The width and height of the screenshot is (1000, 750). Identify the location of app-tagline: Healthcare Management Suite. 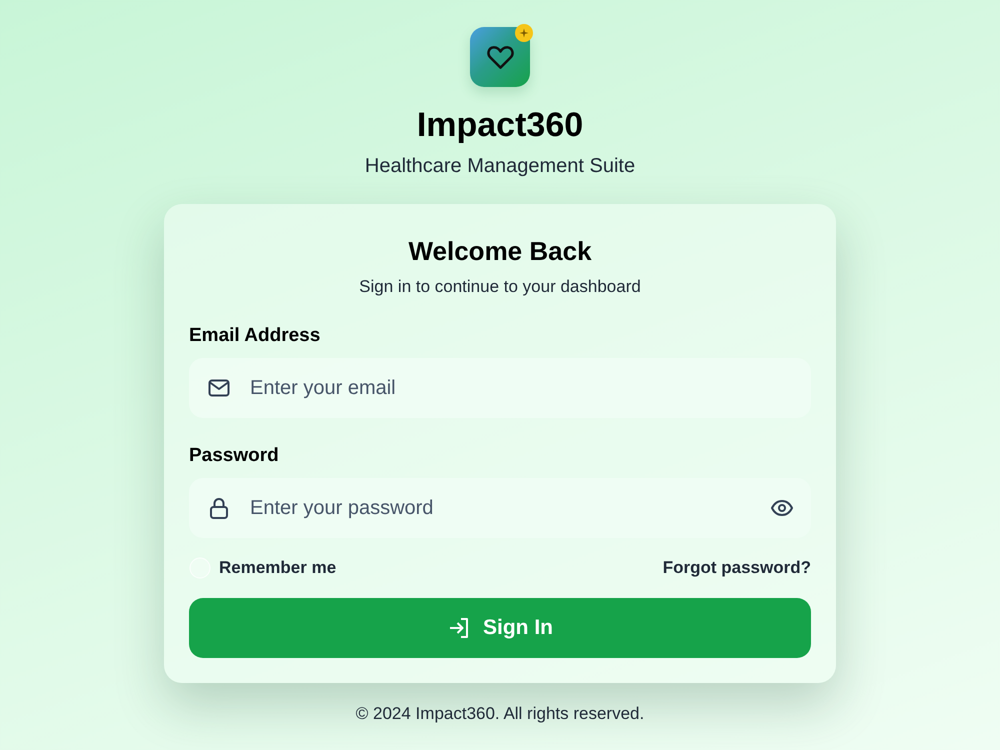
(500, 166).